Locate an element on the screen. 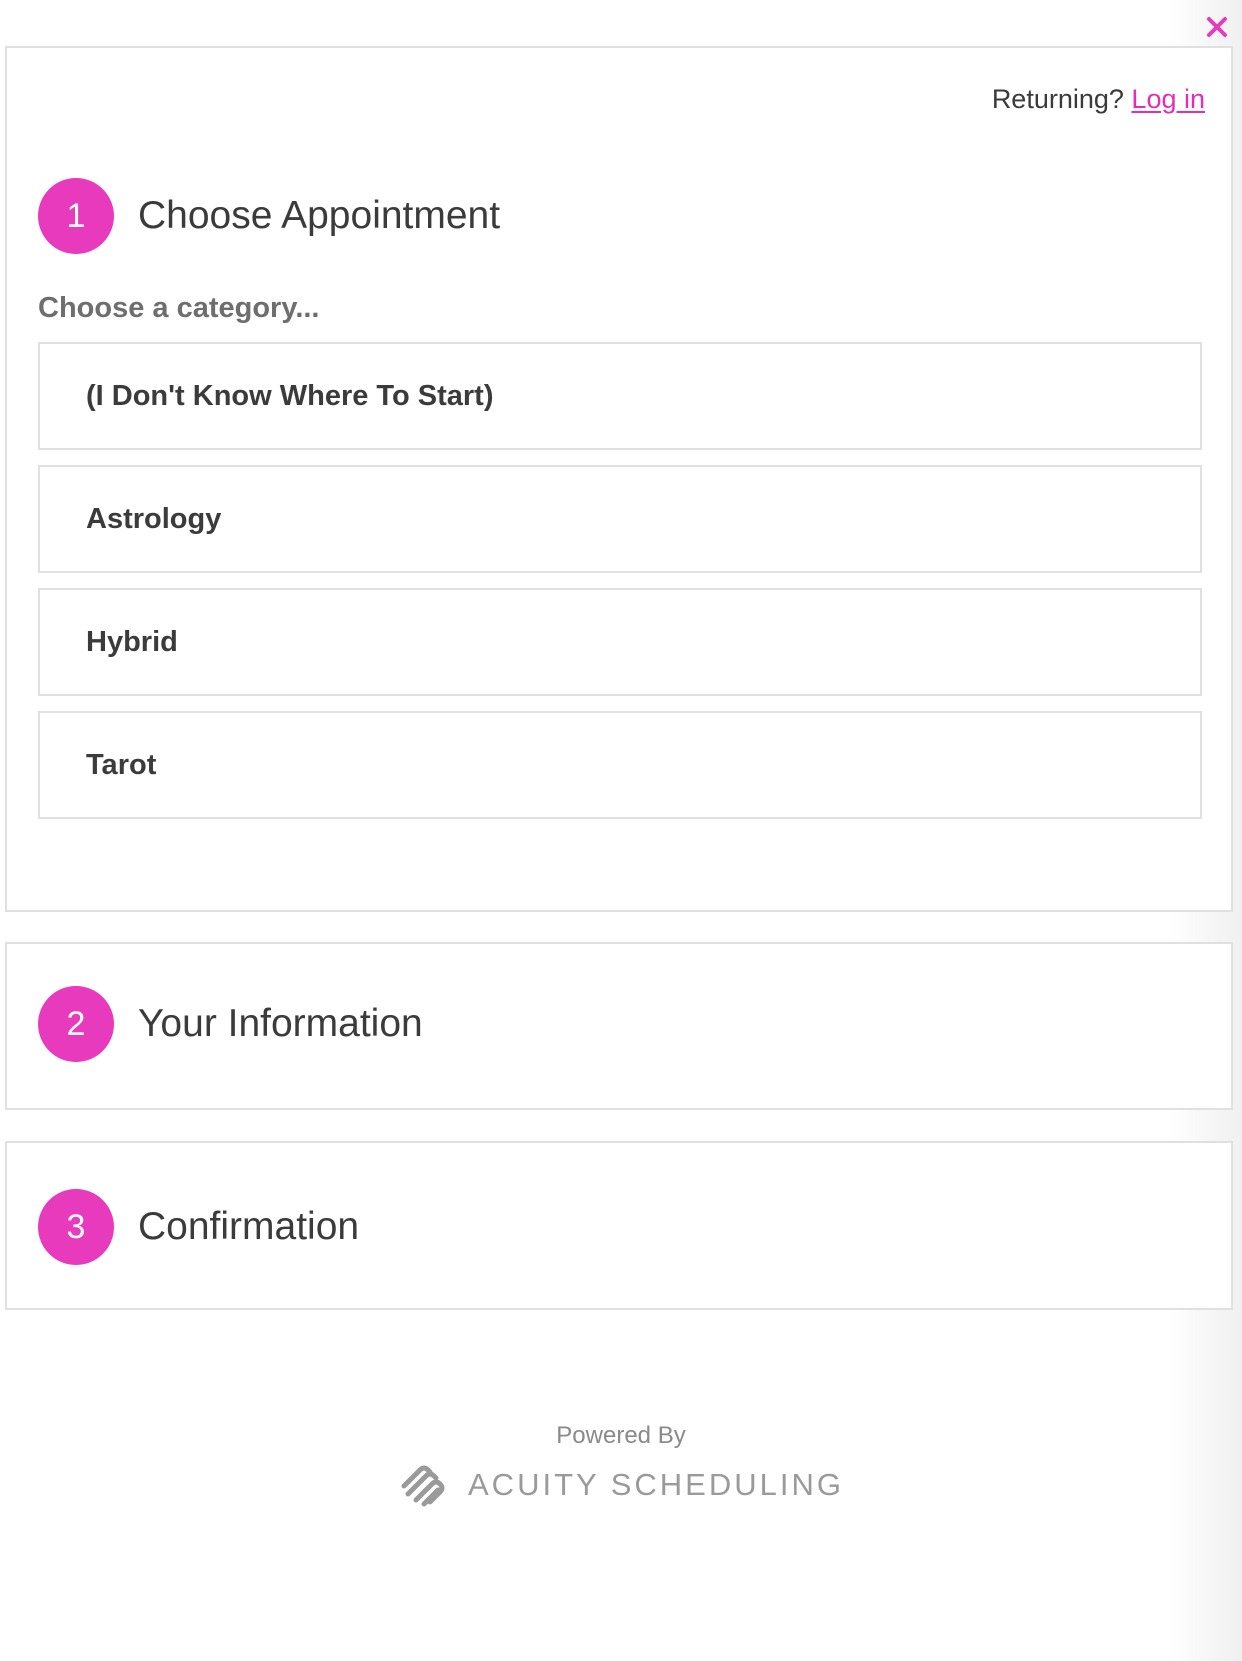 Image resolution: width=1242 pixels, height=1661 pixels. category-item-astrology: Astrology is located at coordinates (620, 519).